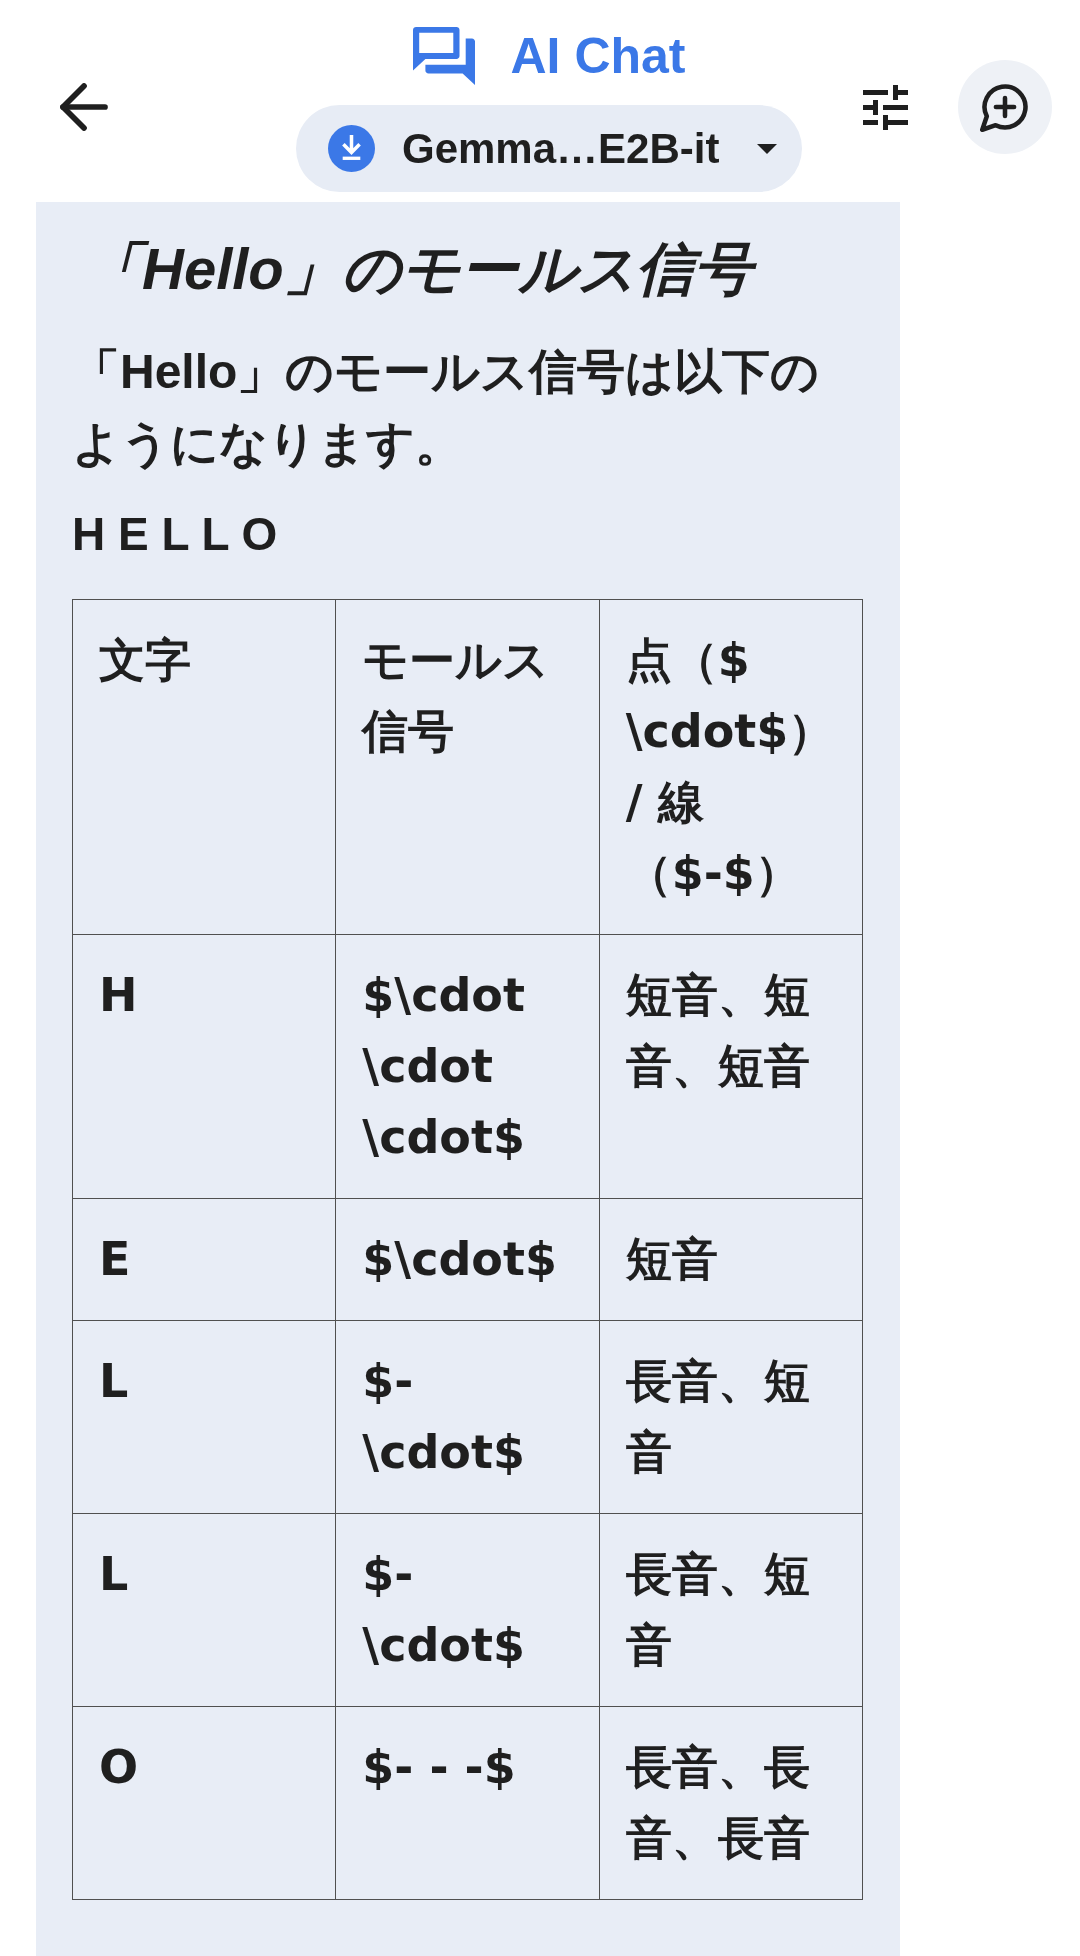 The width and height of the screenshot is (1080, 1956). I want to click on download-icon, so click(351, 148).